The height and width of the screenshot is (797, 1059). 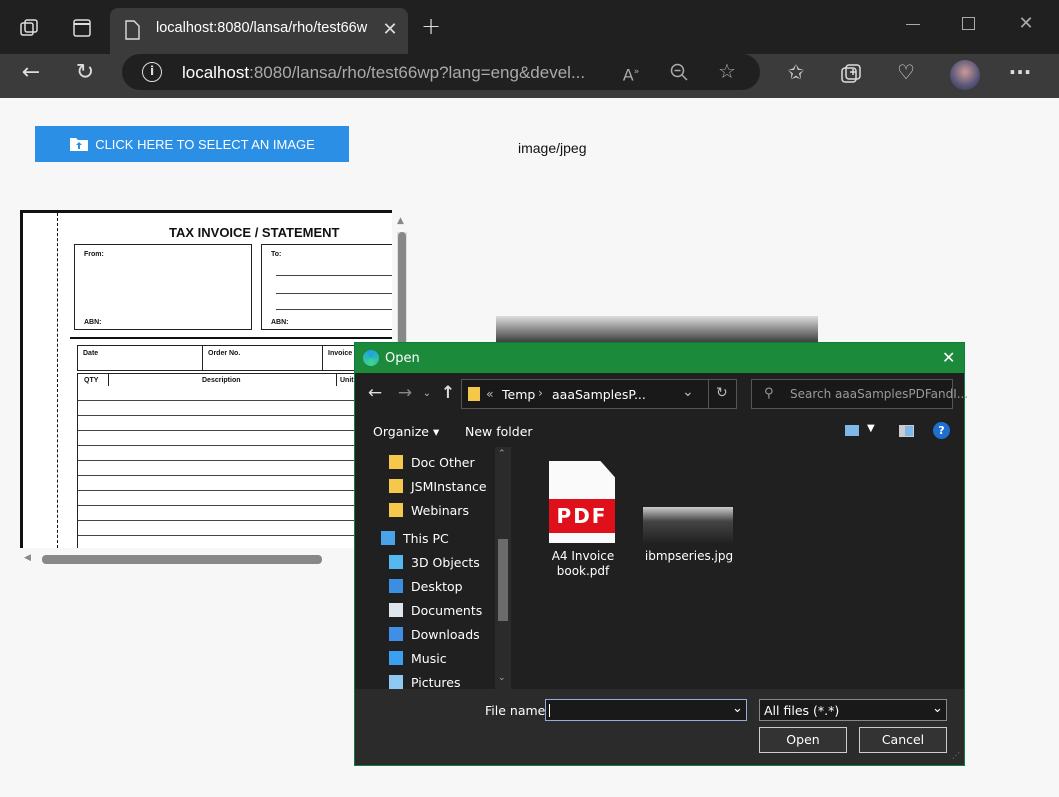 I want to click on unit-header: Unit, so click(x=347, y=380).